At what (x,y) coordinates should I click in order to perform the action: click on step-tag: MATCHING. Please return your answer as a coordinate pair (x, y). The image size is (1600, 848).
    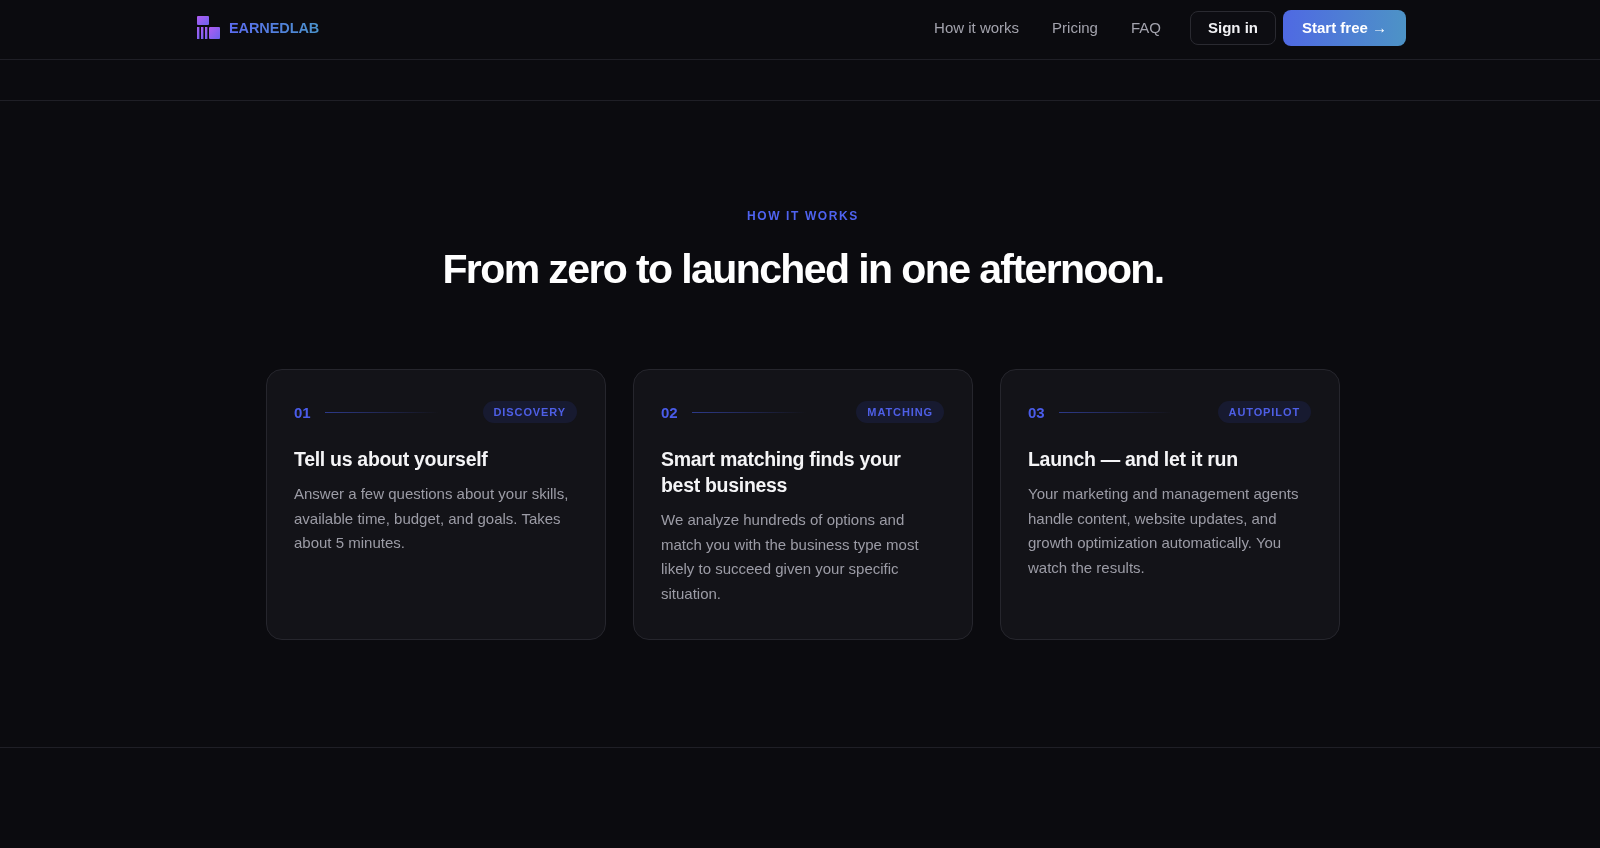
    Looking at the image, I should click on (900, 412).